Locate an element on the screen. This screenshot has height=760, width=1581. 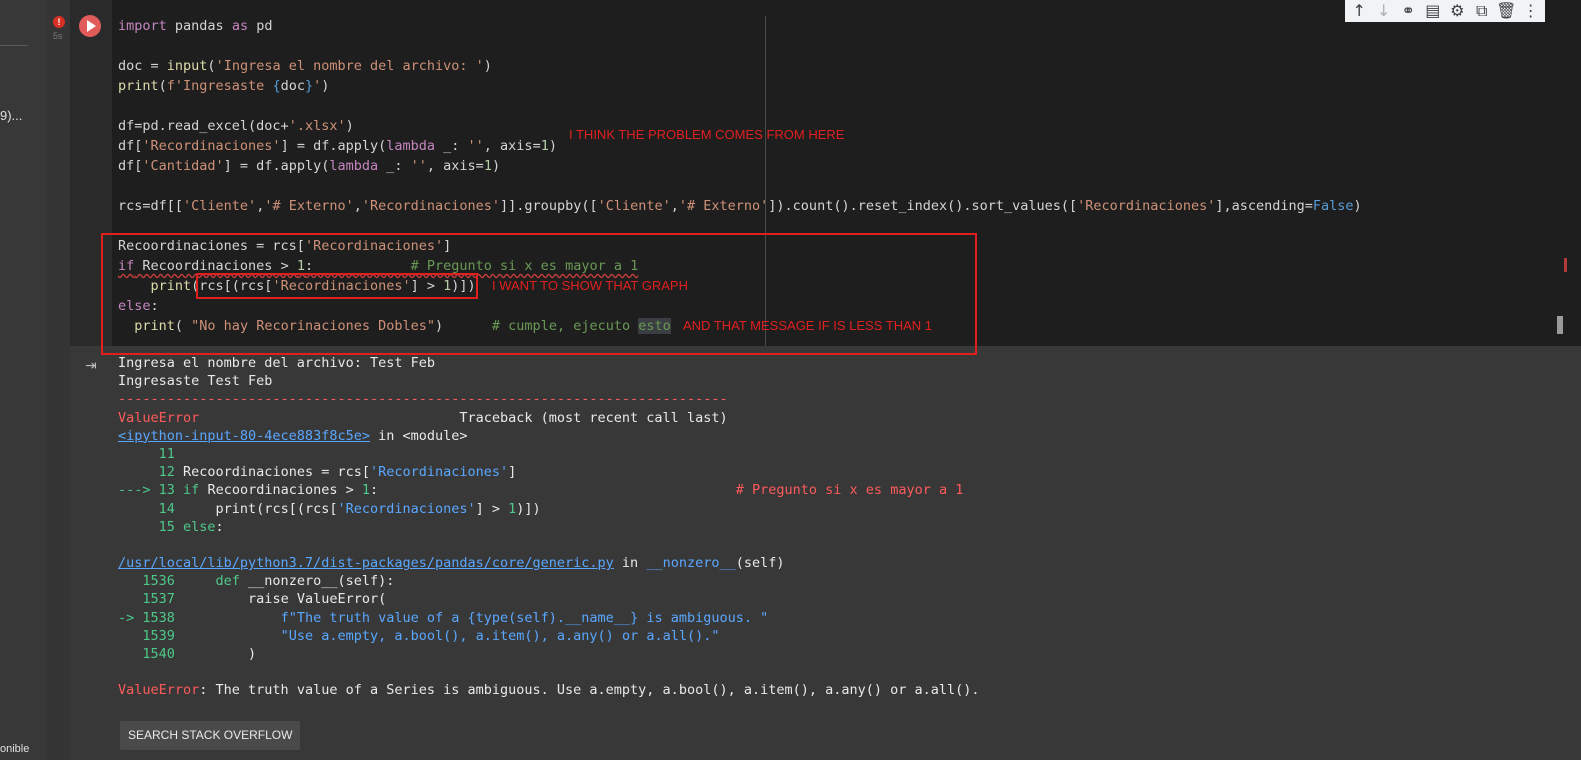
more-icon: ⋮ is located at coordinates (1531, 11).